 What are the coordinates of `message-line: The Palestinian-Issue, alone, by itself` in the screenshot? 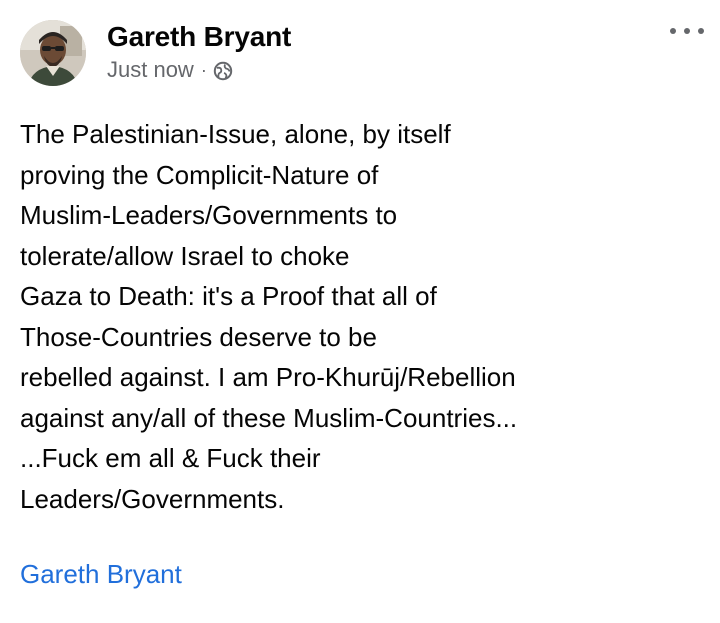 It's located at (235, 134).